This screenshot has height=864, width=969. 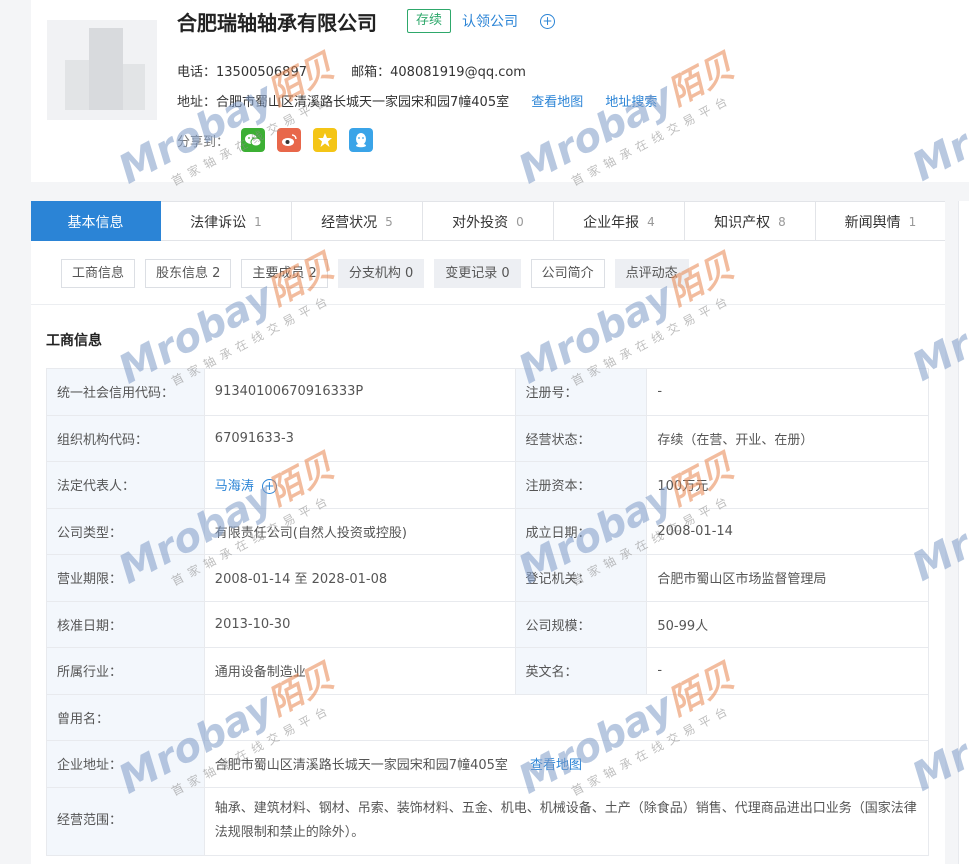 What do you see at coordinates (651, 221) in the screenshot?
I see `tab-count: 4` at bounding box center [651, 221].